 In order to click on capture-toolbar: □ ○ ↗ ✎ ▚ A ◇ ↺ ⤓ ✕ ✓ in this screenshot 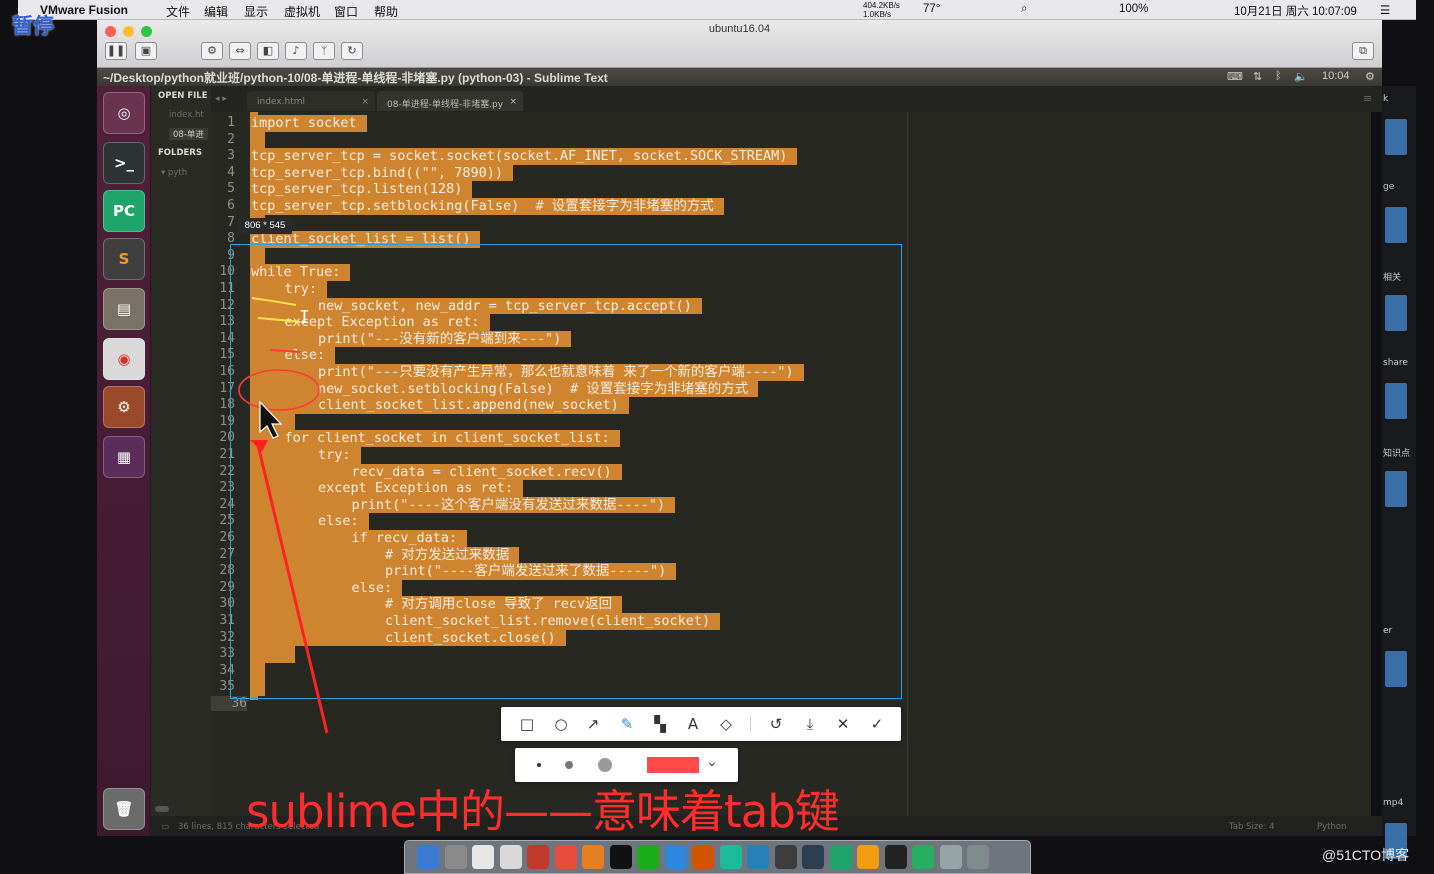, I will do `click(701, 724)`.